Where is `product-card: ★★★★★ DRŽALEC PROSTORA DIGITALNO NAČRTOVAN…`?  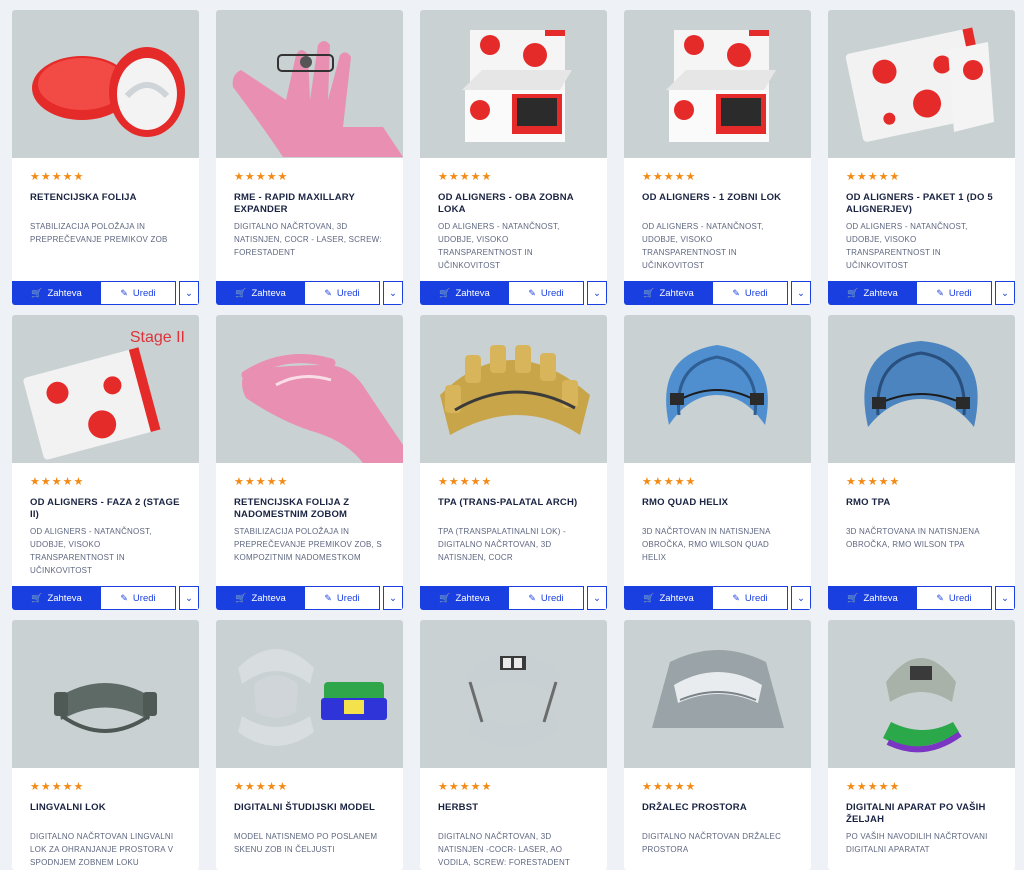 product-card: ★★★★★ DRŽALEC PROSTORA DIGITALNO NAČRTOVAN… is located at coordinates (717, 745).